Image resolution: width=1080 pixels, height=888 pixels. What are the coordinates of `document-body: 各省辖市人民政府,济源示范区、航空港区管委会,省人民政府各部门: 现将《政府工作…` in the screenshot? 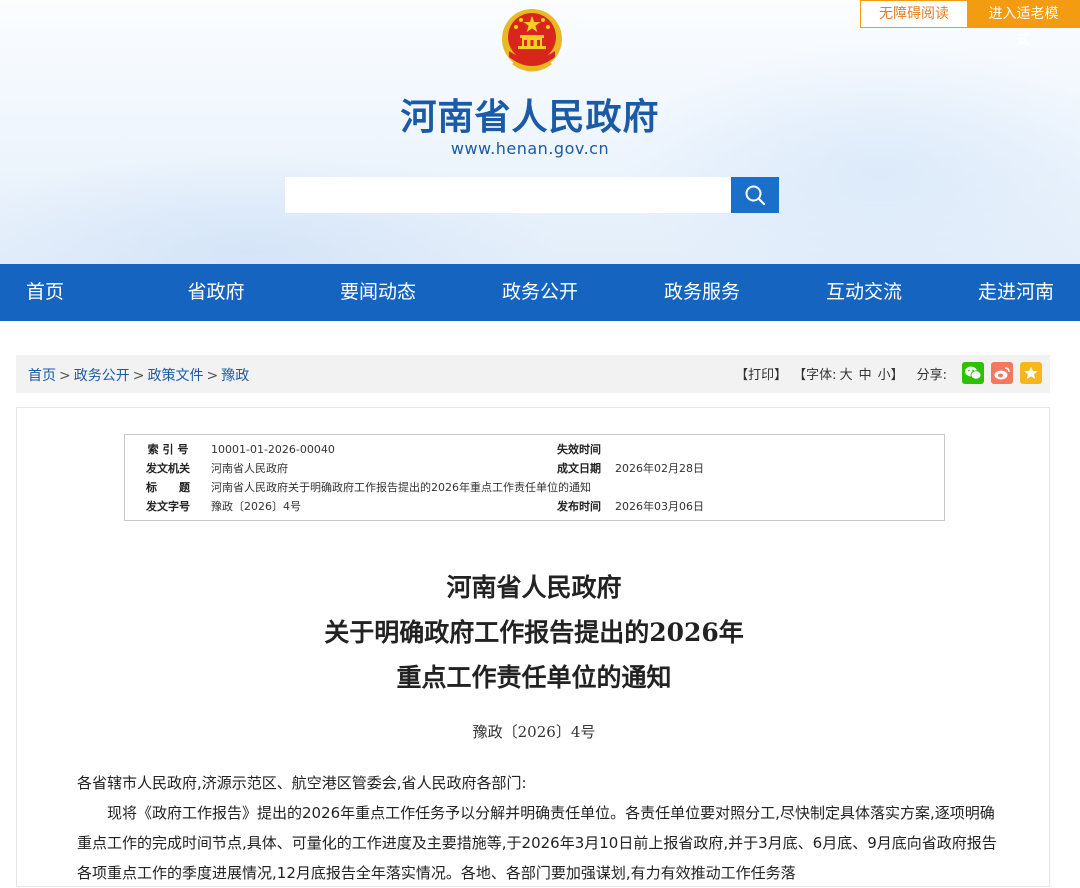 It's located at (537, 828).